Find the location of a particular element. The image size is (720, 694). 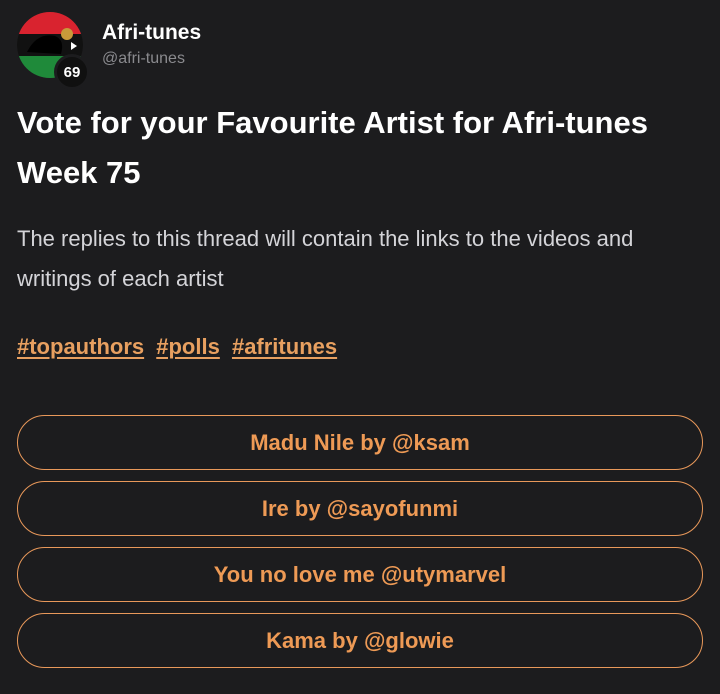

hashtag-list: #topauthors #polls #afritunes is located at coordinates (180, 347).